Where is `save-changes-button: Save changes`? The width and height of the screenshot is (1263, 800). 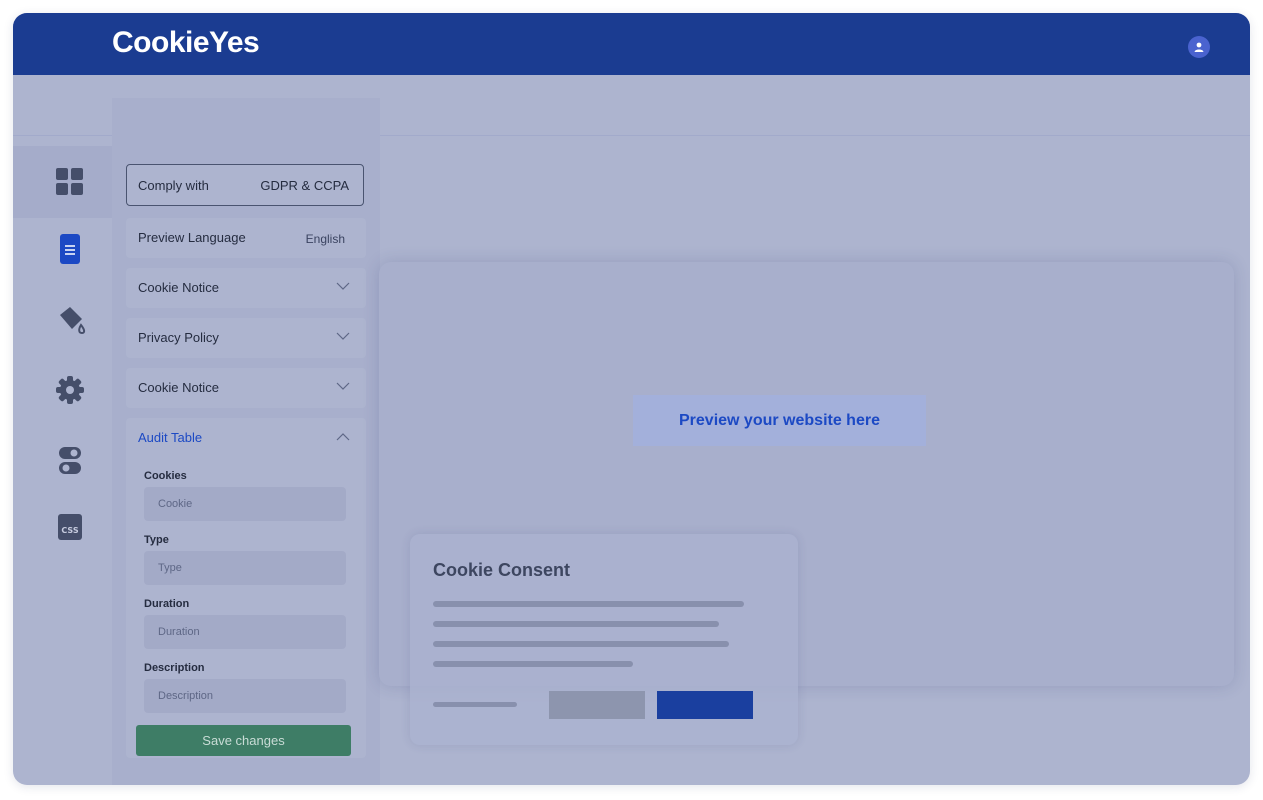
save-changes-button: Save changes is located at coordinates (243, 740).